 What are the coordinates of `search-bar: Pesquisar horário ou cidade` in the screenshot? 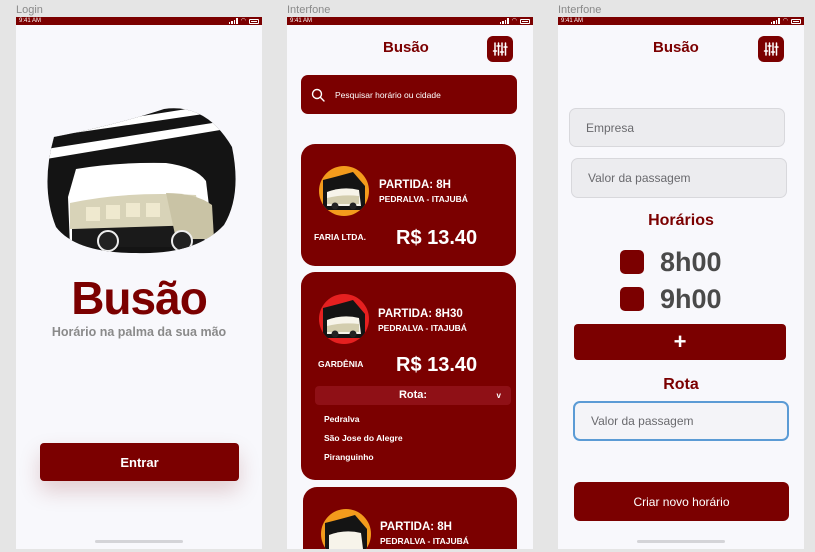 It's located at (409, 94).